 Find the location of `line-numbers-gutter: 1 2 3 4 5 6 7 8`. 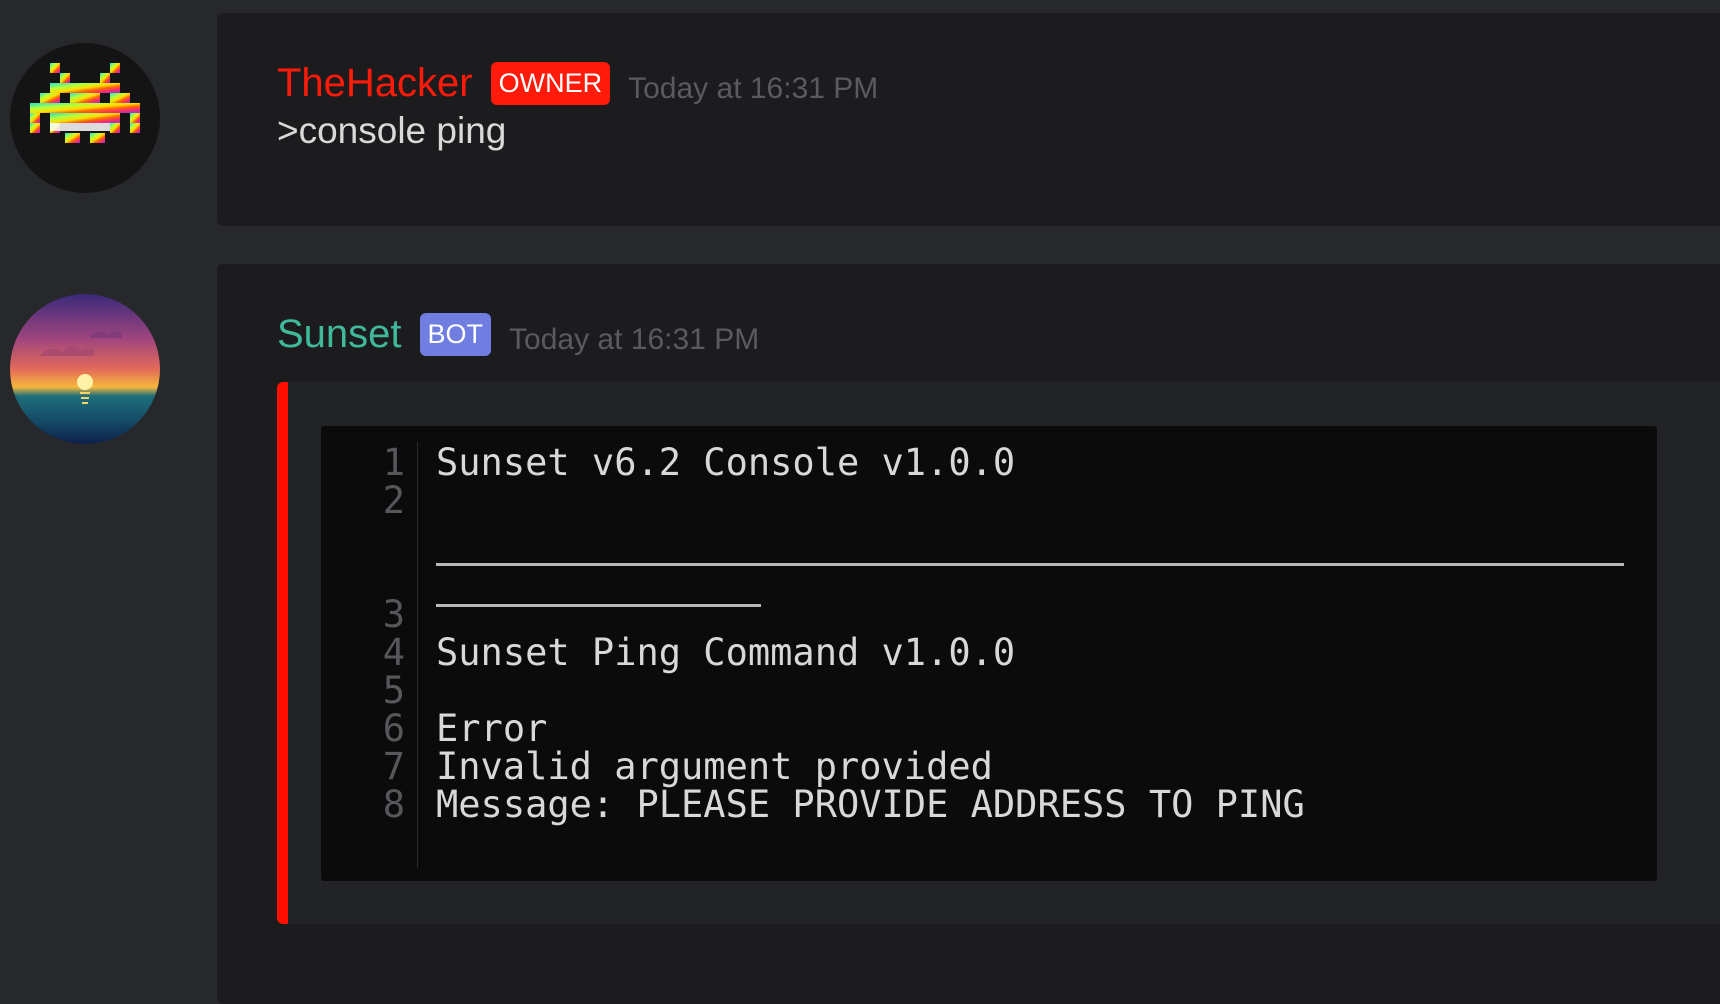

line-numbers-gutter: 1 2 3 4 5 6 7 8 is located at coordinates (369, 655).